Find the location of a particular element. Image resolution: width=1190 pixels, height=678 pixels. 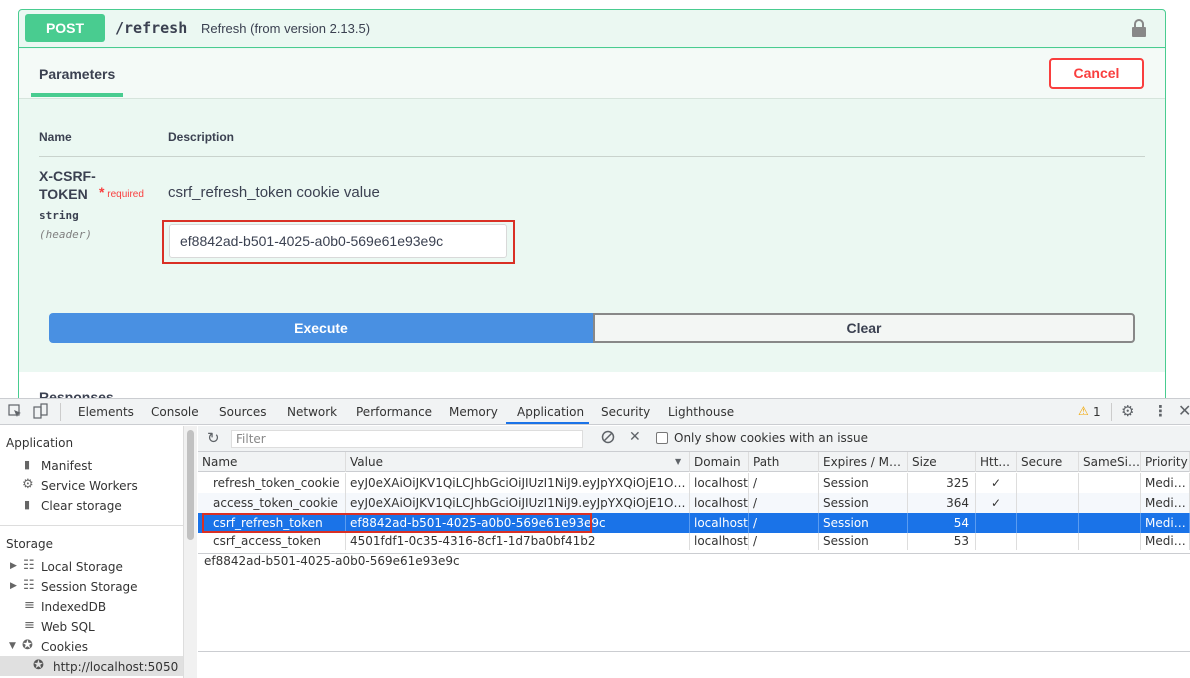

tab-elements: Elements is located at coordinates (106, 412).